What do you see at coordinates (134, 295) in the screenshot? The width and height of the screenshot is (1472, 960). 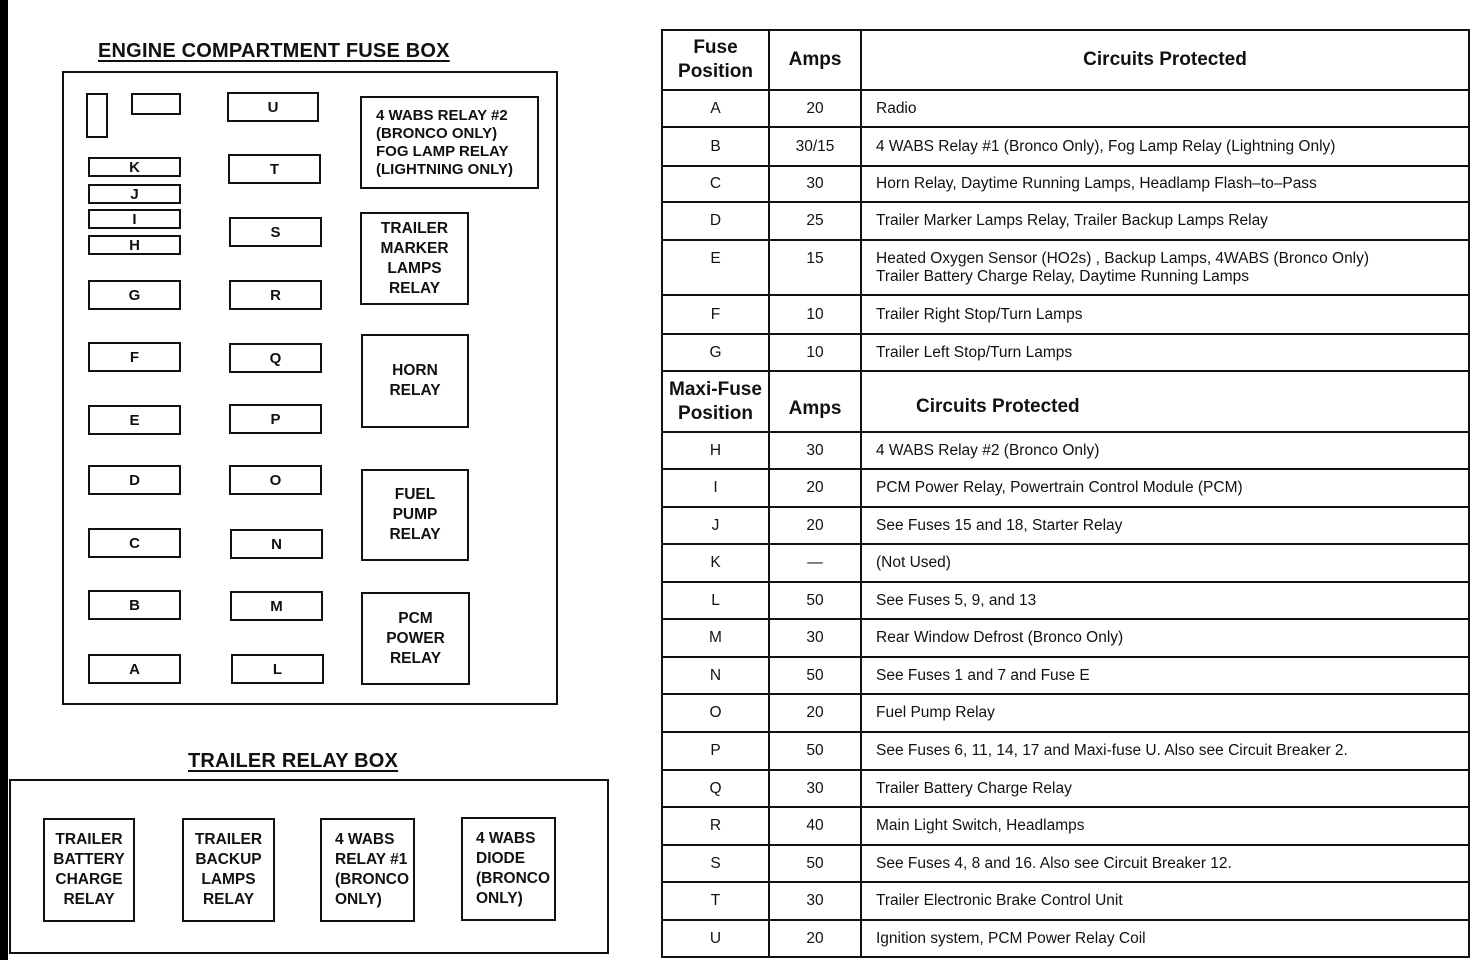 I see `fuse-G: G` at bounding box center [134, 295].